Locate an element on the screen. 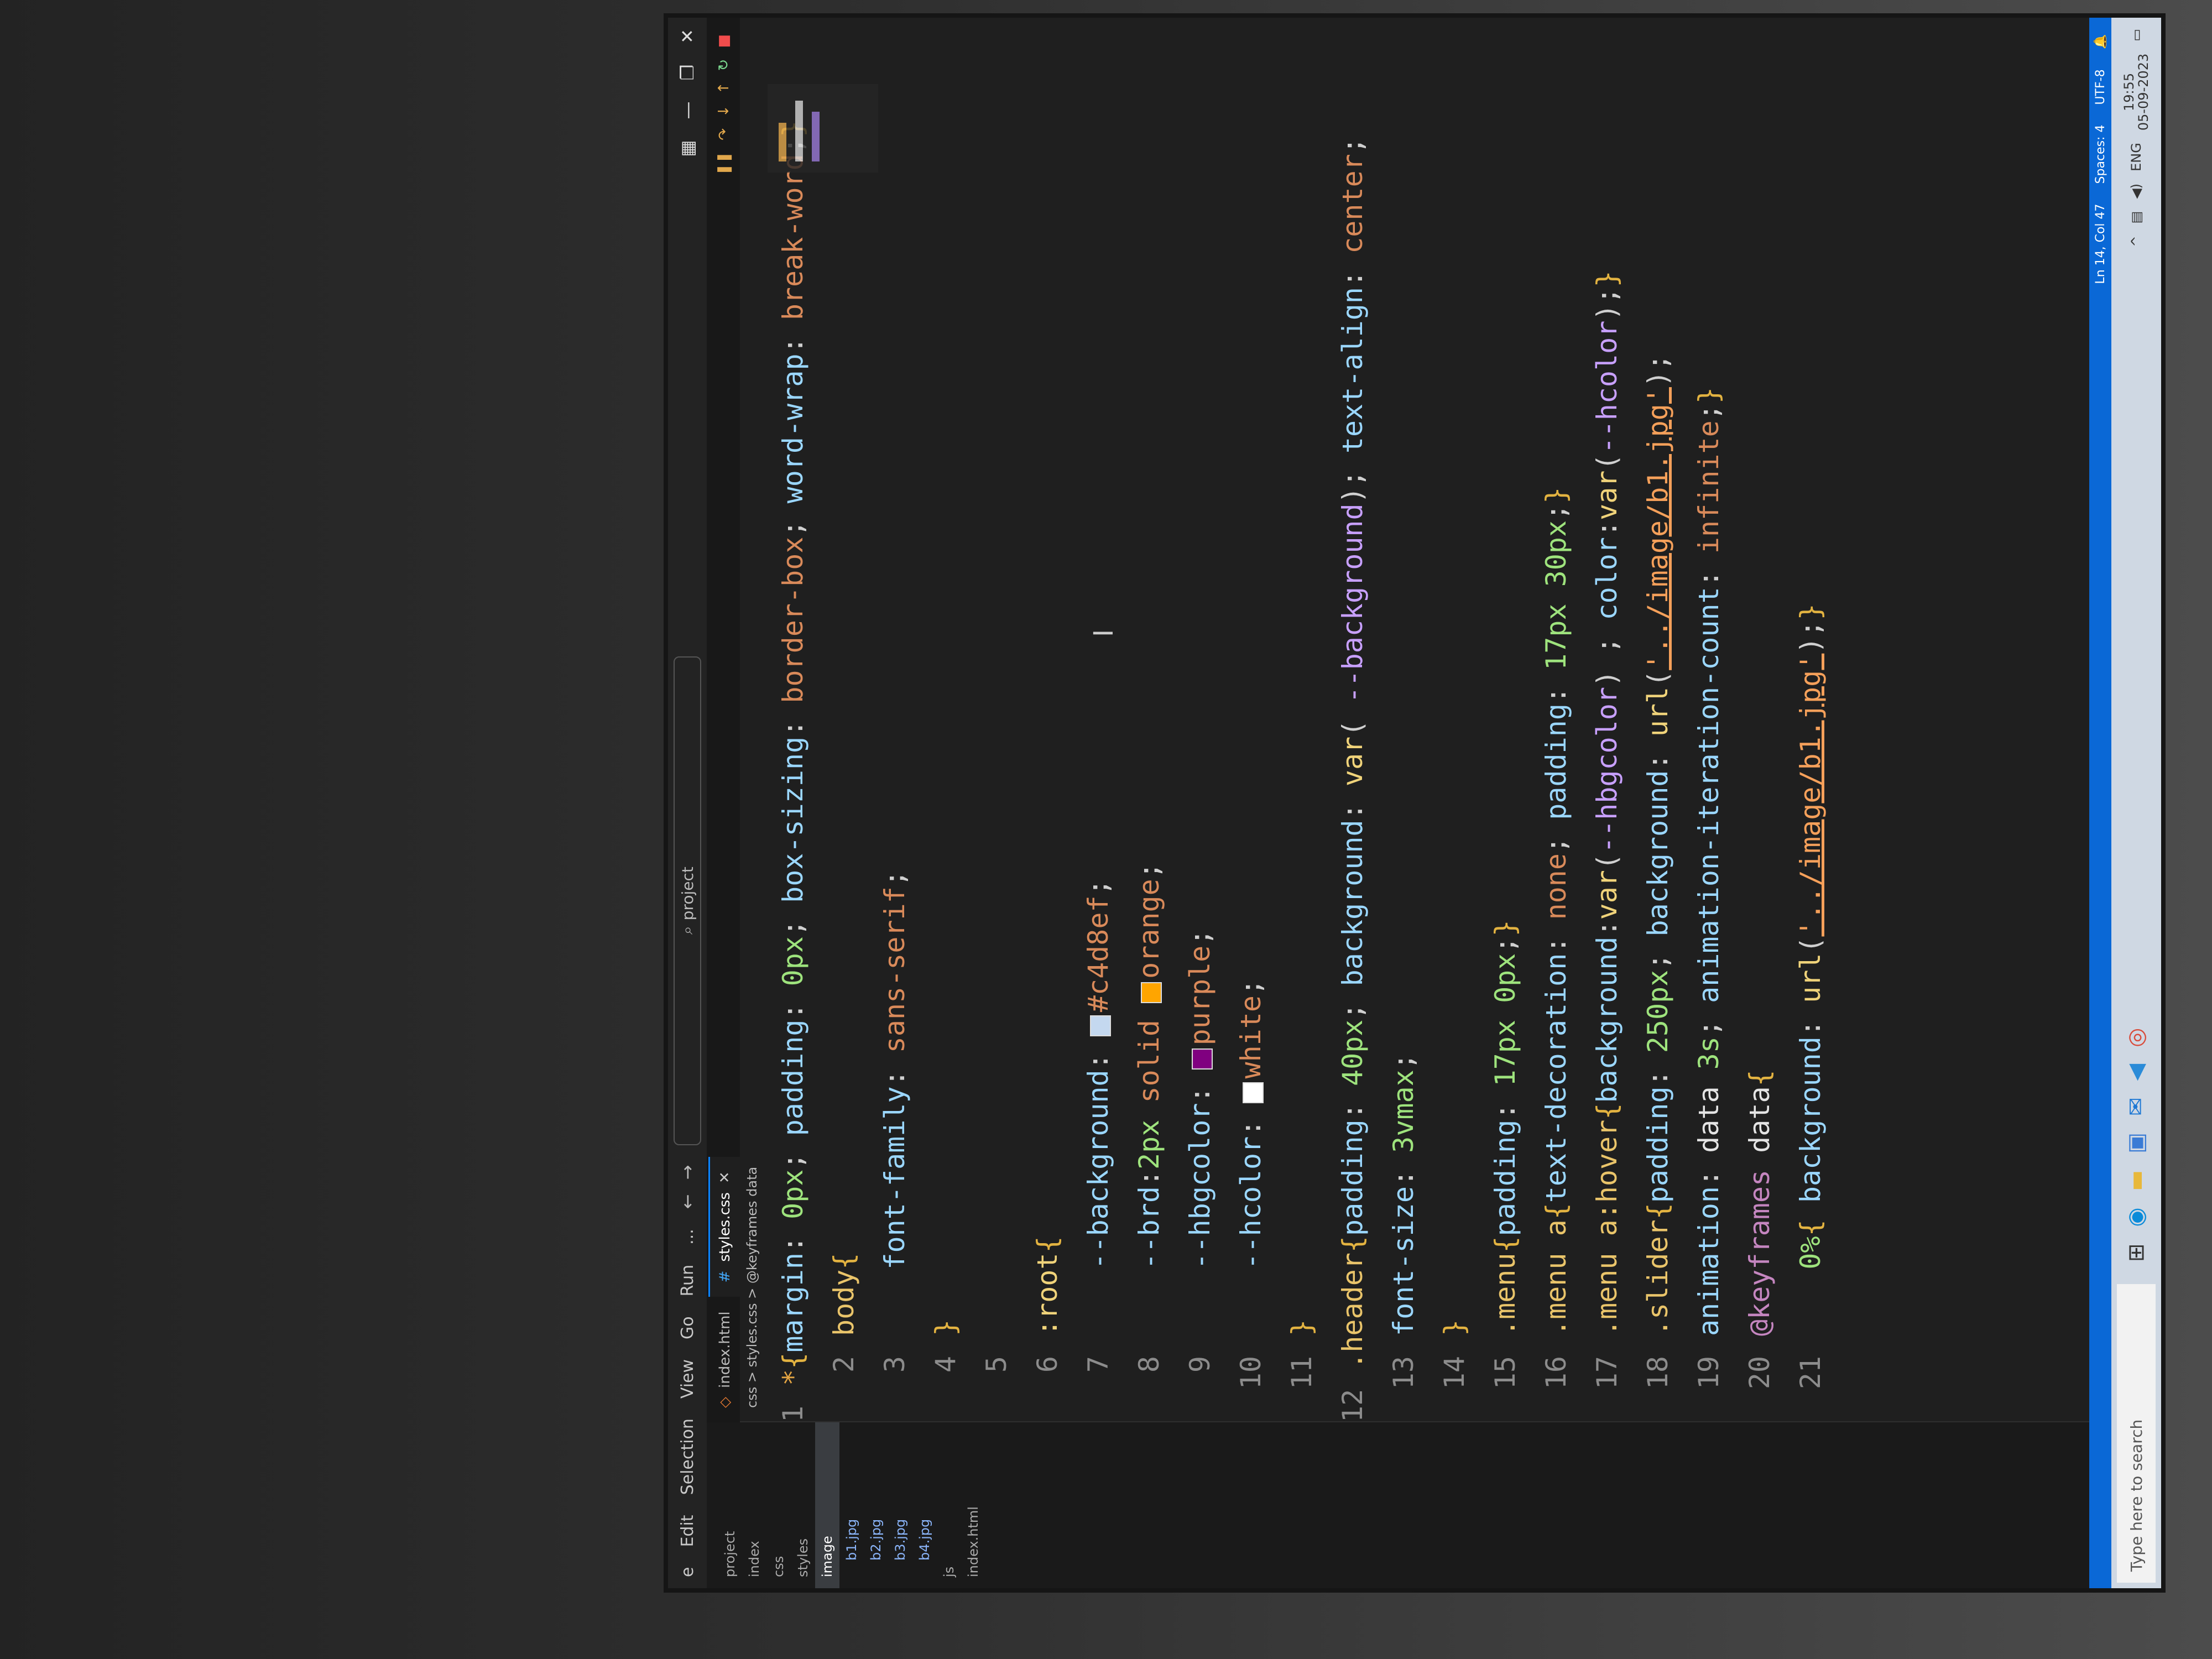 The width and height of the screenshot is (2212, 1659). editor-tabs: ◇ index.html # styles.css ✕ ❚❚ ↷ ↓ ↑ ↻ ■ is located at coordinates (724, 720).